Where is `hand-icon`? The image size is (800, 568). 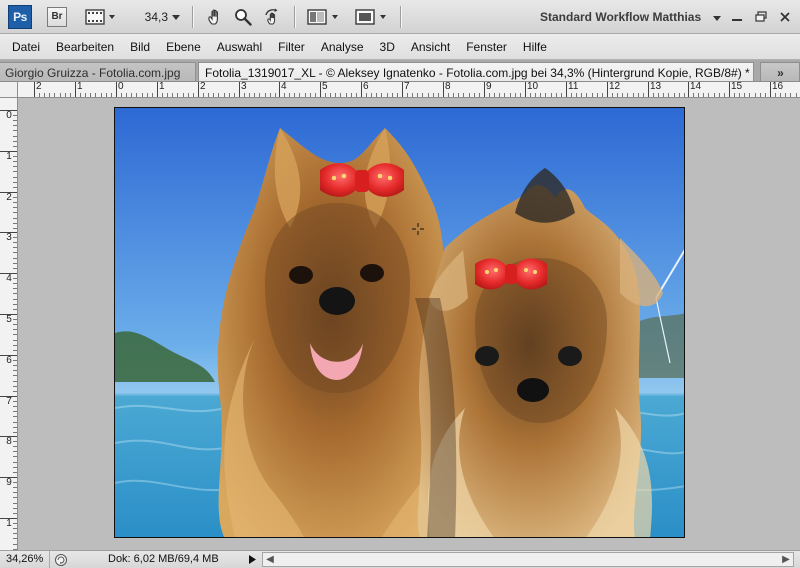 hand-icon is located at coordinates (213, 17).